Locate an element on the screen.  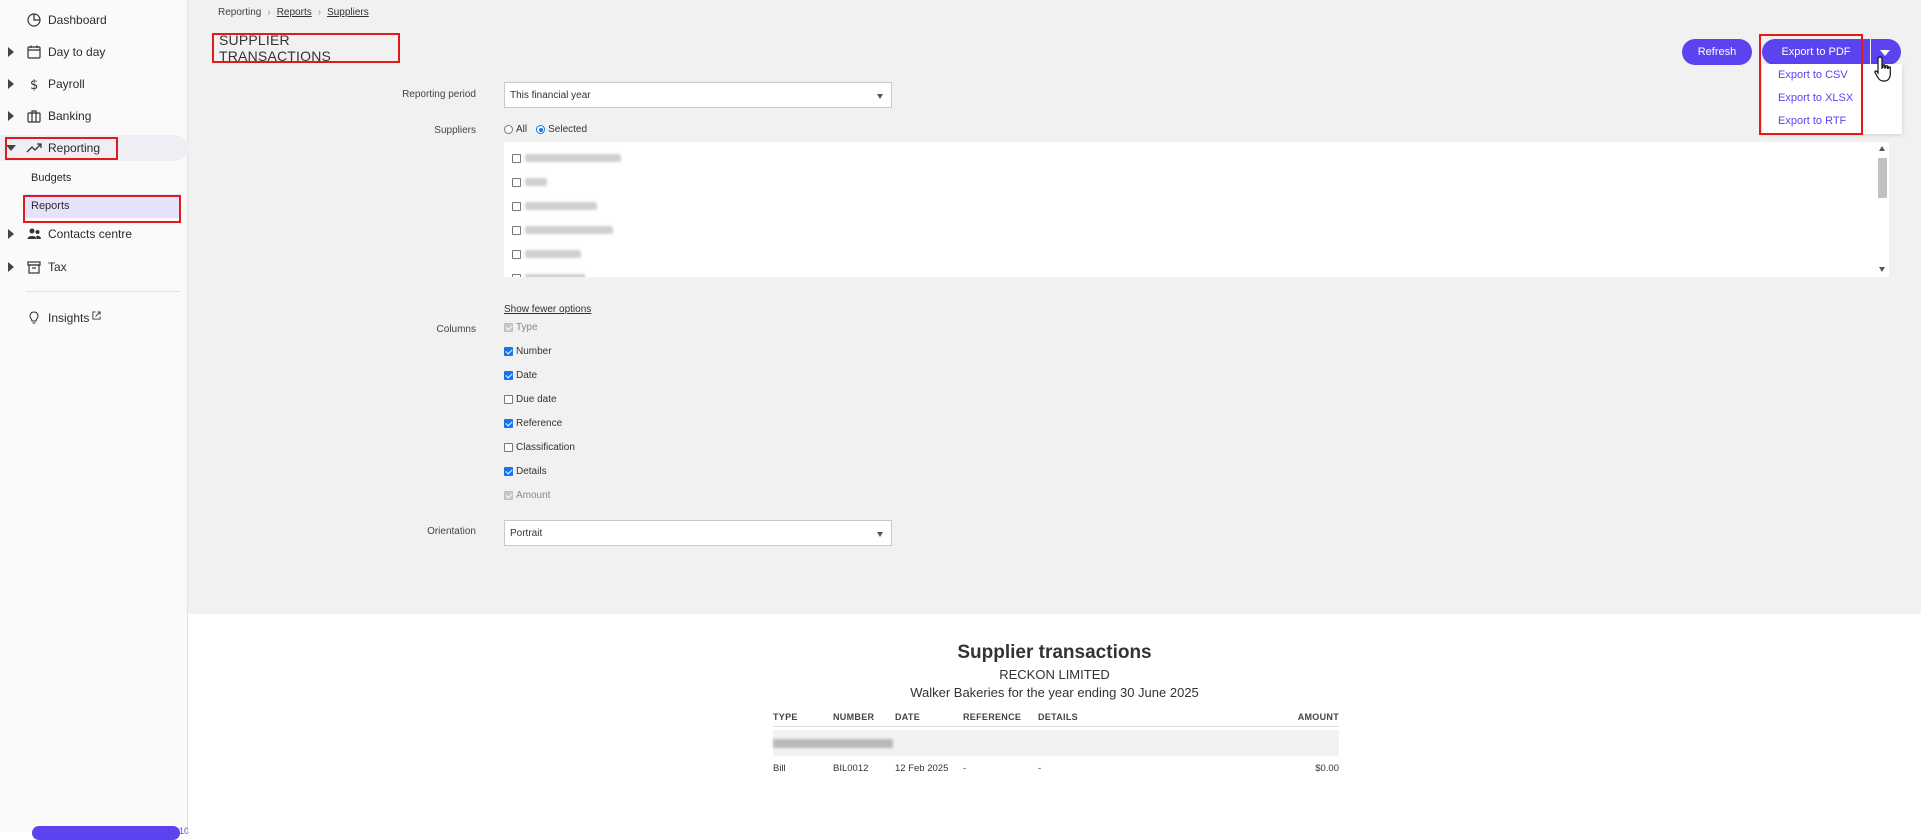
column-option-number: Number is located at coordinates (528, 351).